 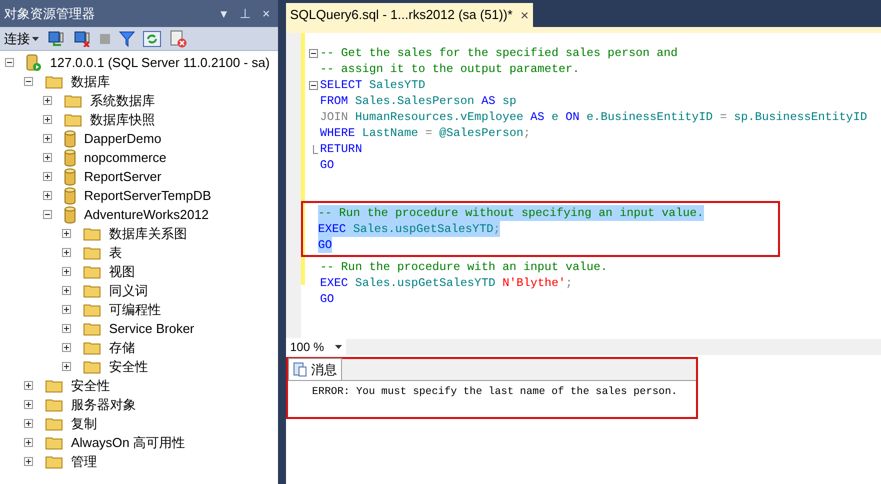 What do you see at coordinates (266, 14) in the screenshot?
I see `title-bar-button: ×` at bounding box center [266, 14].